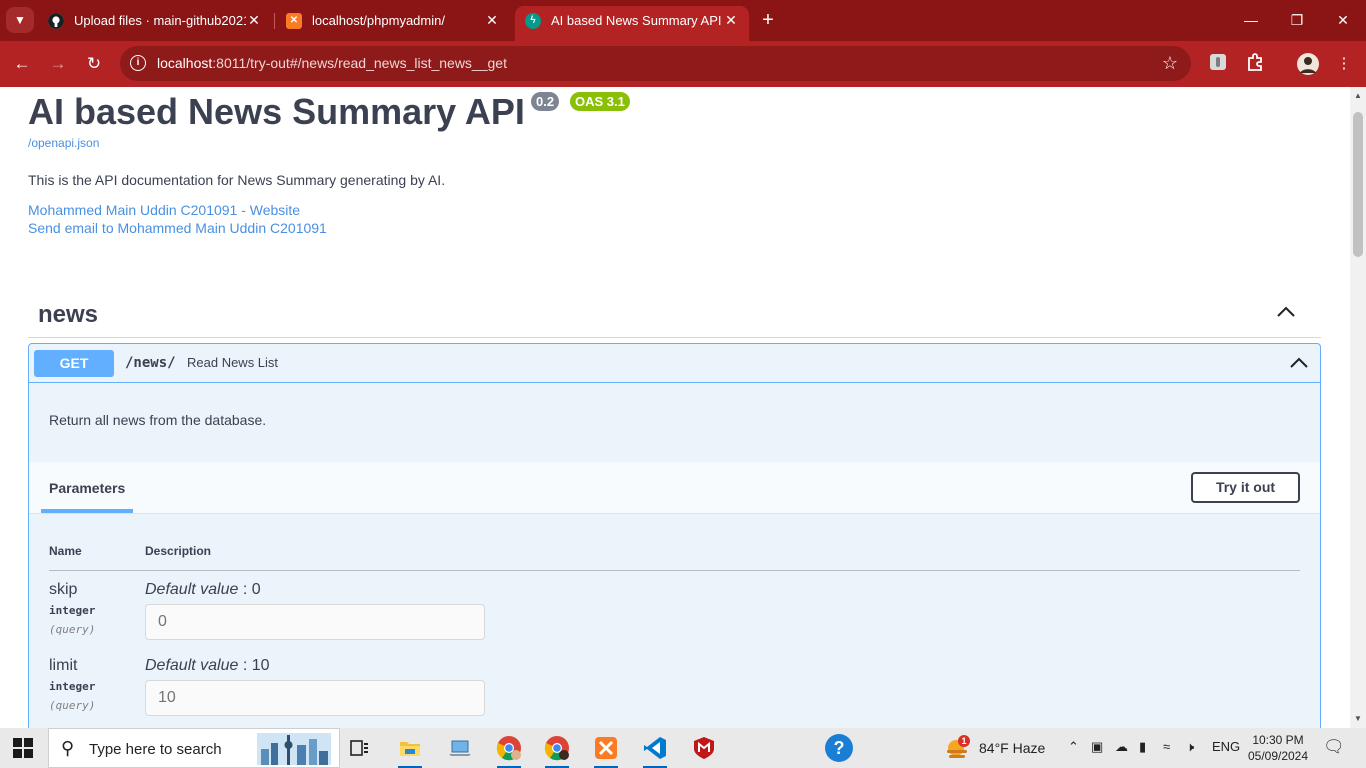  Describe the element at coordinates (276, 111) in the screenshot. I see `api-title: AI based News Summary API` at that location.